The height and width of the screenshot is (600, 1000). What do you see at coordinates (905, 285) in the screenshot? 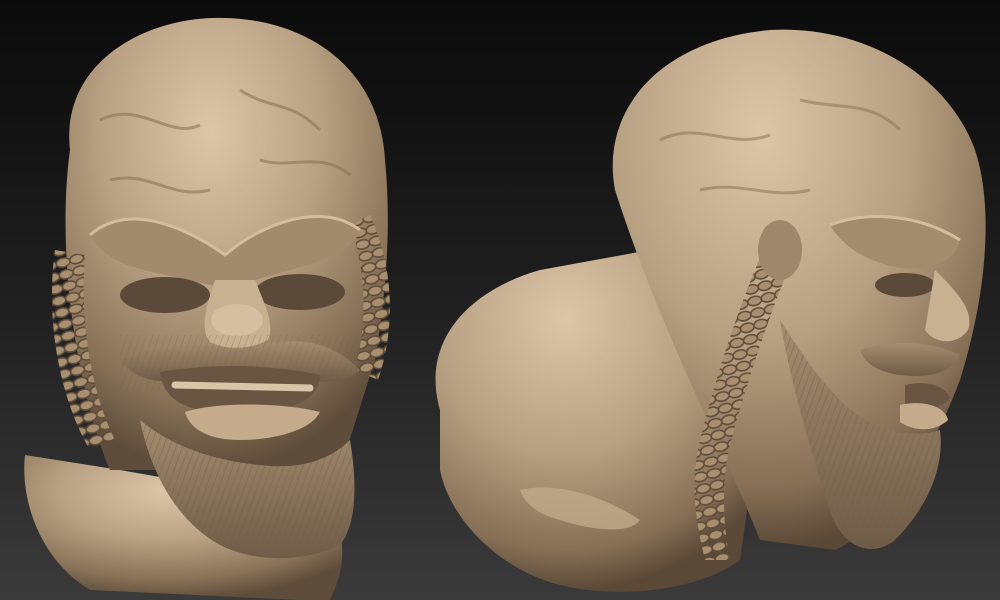
I see `side-eye` at bounding box center [905, 285].